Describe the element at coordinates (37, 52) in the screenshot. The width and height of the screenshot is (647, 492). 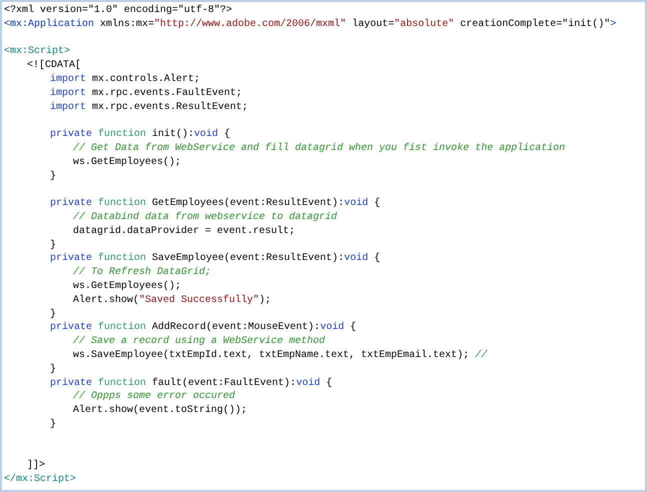
I see `code-line: <mx:Script>` at that location.